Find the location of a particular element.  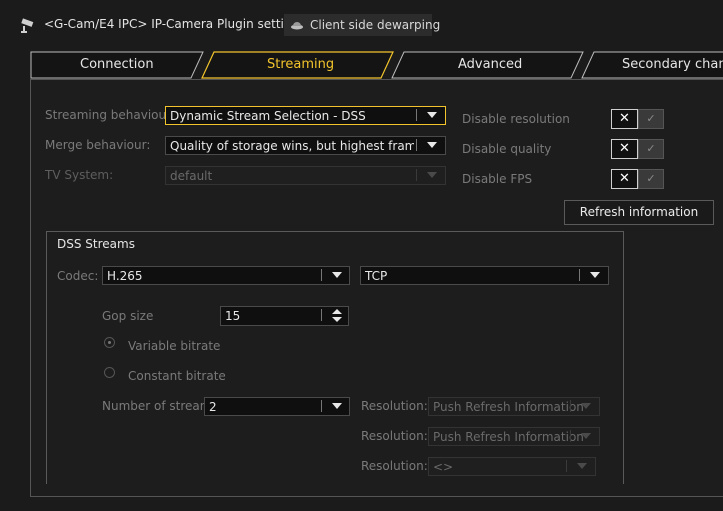

tab-advanced: Advanced is located at coordinates (490, 64).